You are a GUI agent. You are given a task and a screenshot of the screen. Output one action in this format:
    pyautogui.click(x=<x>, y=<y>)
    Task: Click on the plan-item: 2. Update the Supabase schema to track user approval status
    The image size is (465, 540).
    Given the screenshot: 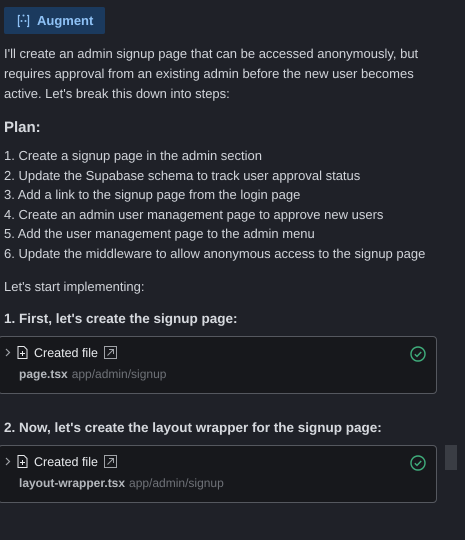 What is the action you would take?
    pyautogui.click(x=183, y=175)
    